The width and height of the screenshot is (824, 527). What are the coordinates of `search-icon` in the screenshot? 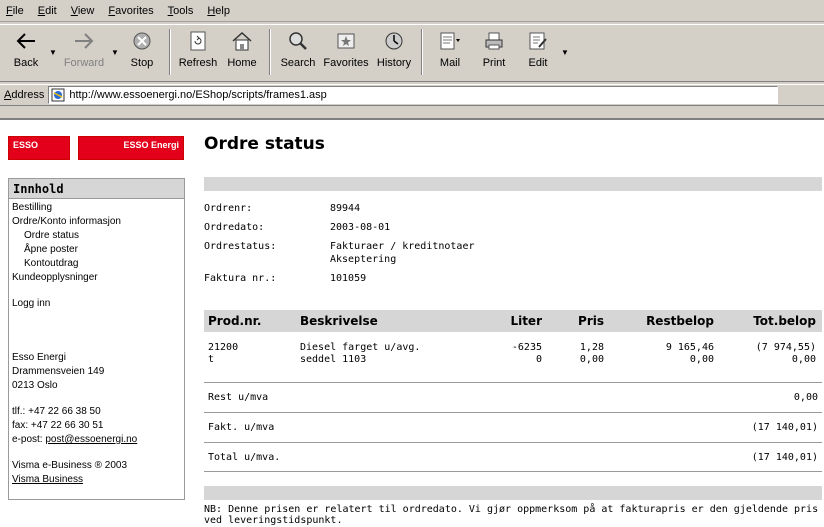 It's located at (298, 41).